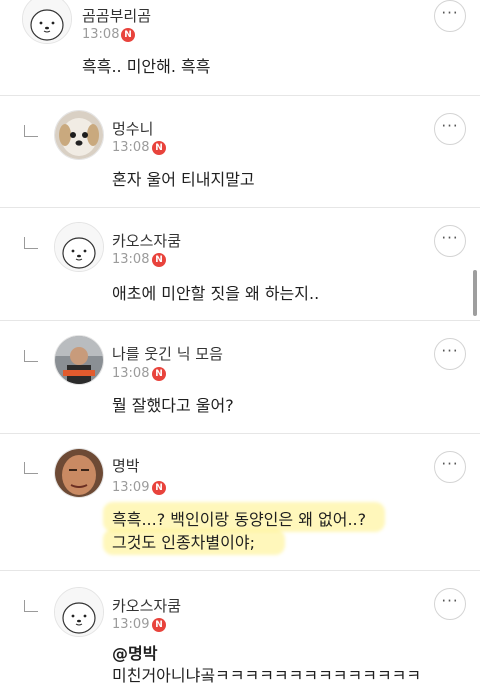 The width and height of the screenshot is (480, 696). Describe the element at coordinates (239, 519) in the screenshot. I see `comment-text: 흑흑...? 백인이랑 동양인은 왜 없어..?` at that location.